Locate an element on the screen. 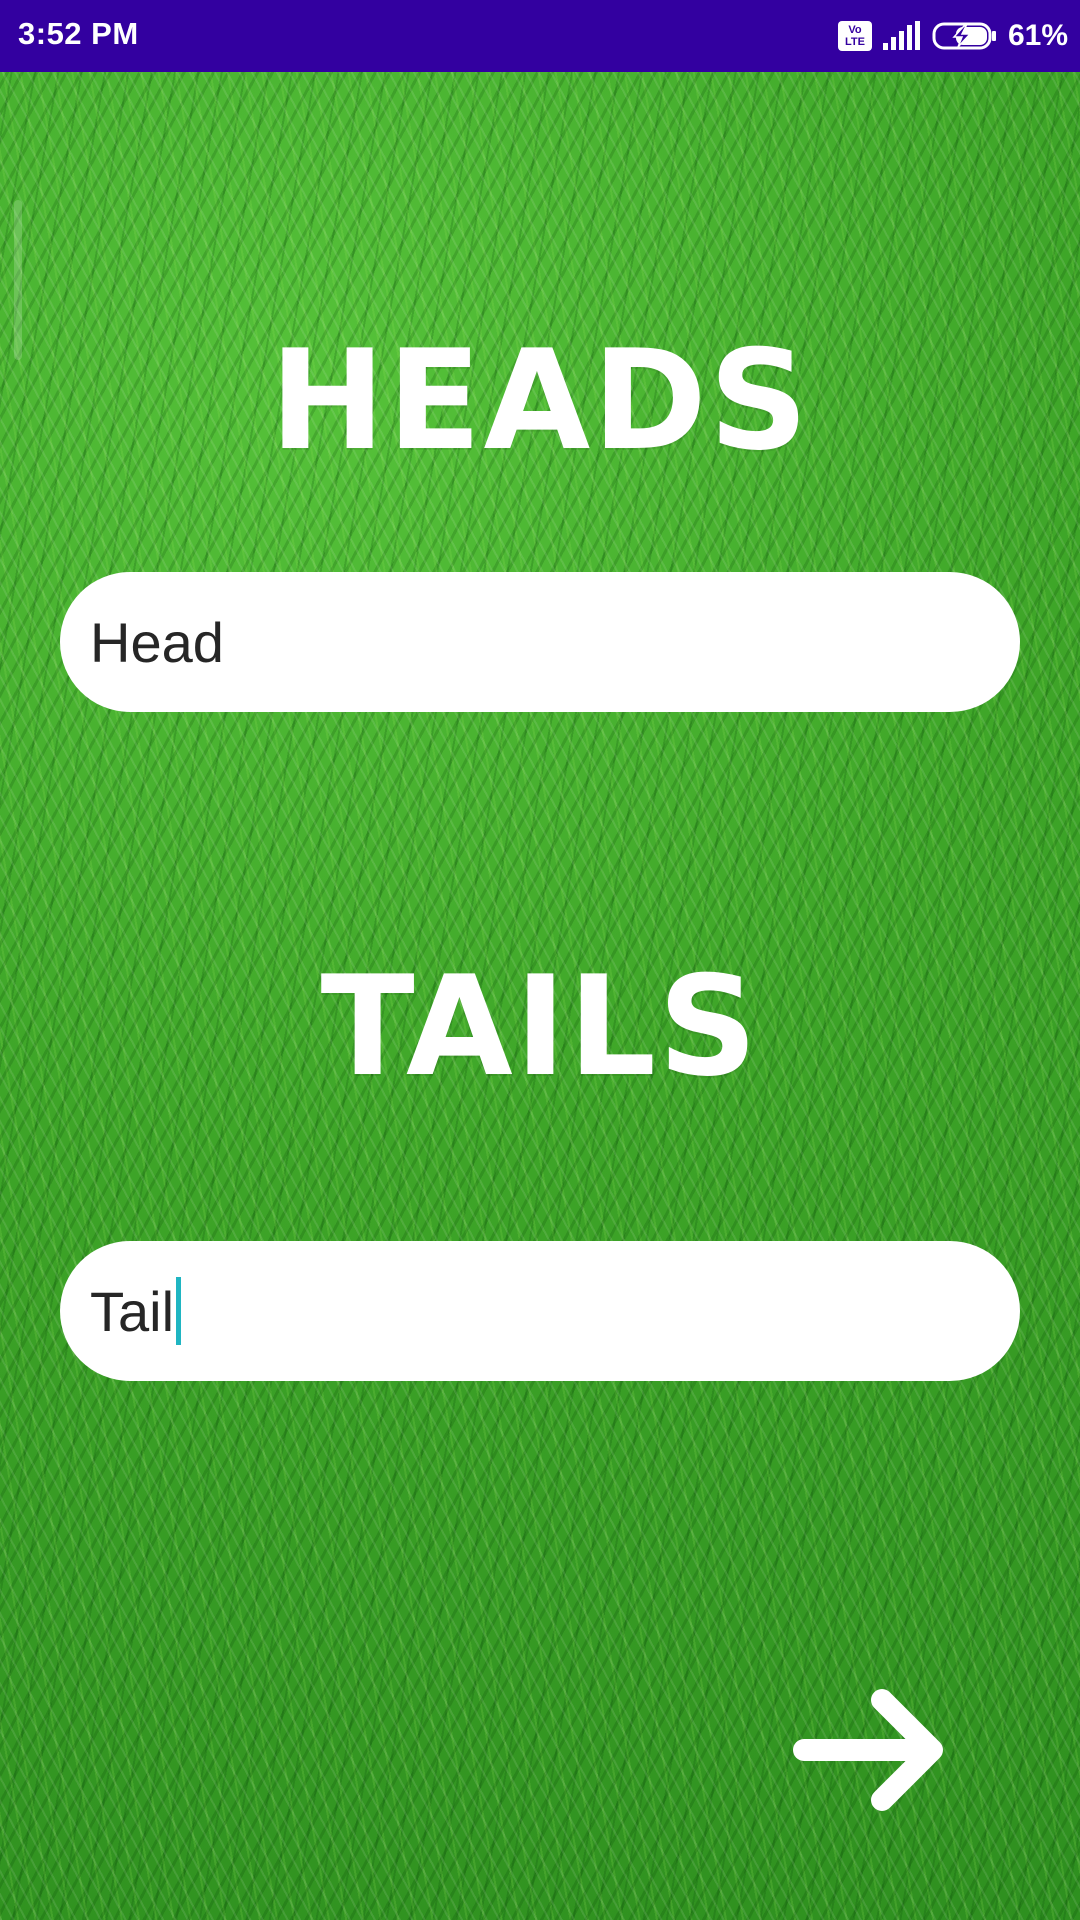  status-time: 3:52 PM is located at coordinates (78, 33).